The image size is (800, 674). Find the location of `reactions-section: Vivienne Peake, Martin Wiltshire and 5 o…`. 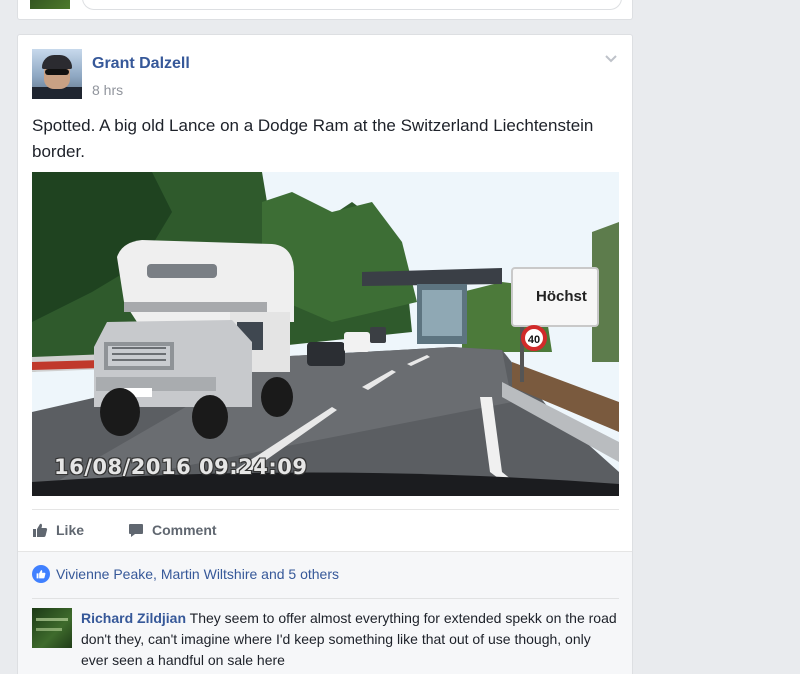

reactions-section: Vivienne Peake, Martin Wiltshire and 5 o… is located at coordinates (325, 612).